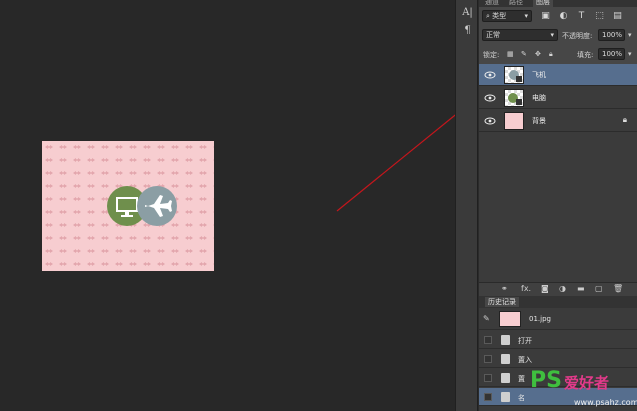  Describe the element at coordinates (558, 3) in the screenshot. I see `panel-tabs: 通道 路径 图层` at that location.